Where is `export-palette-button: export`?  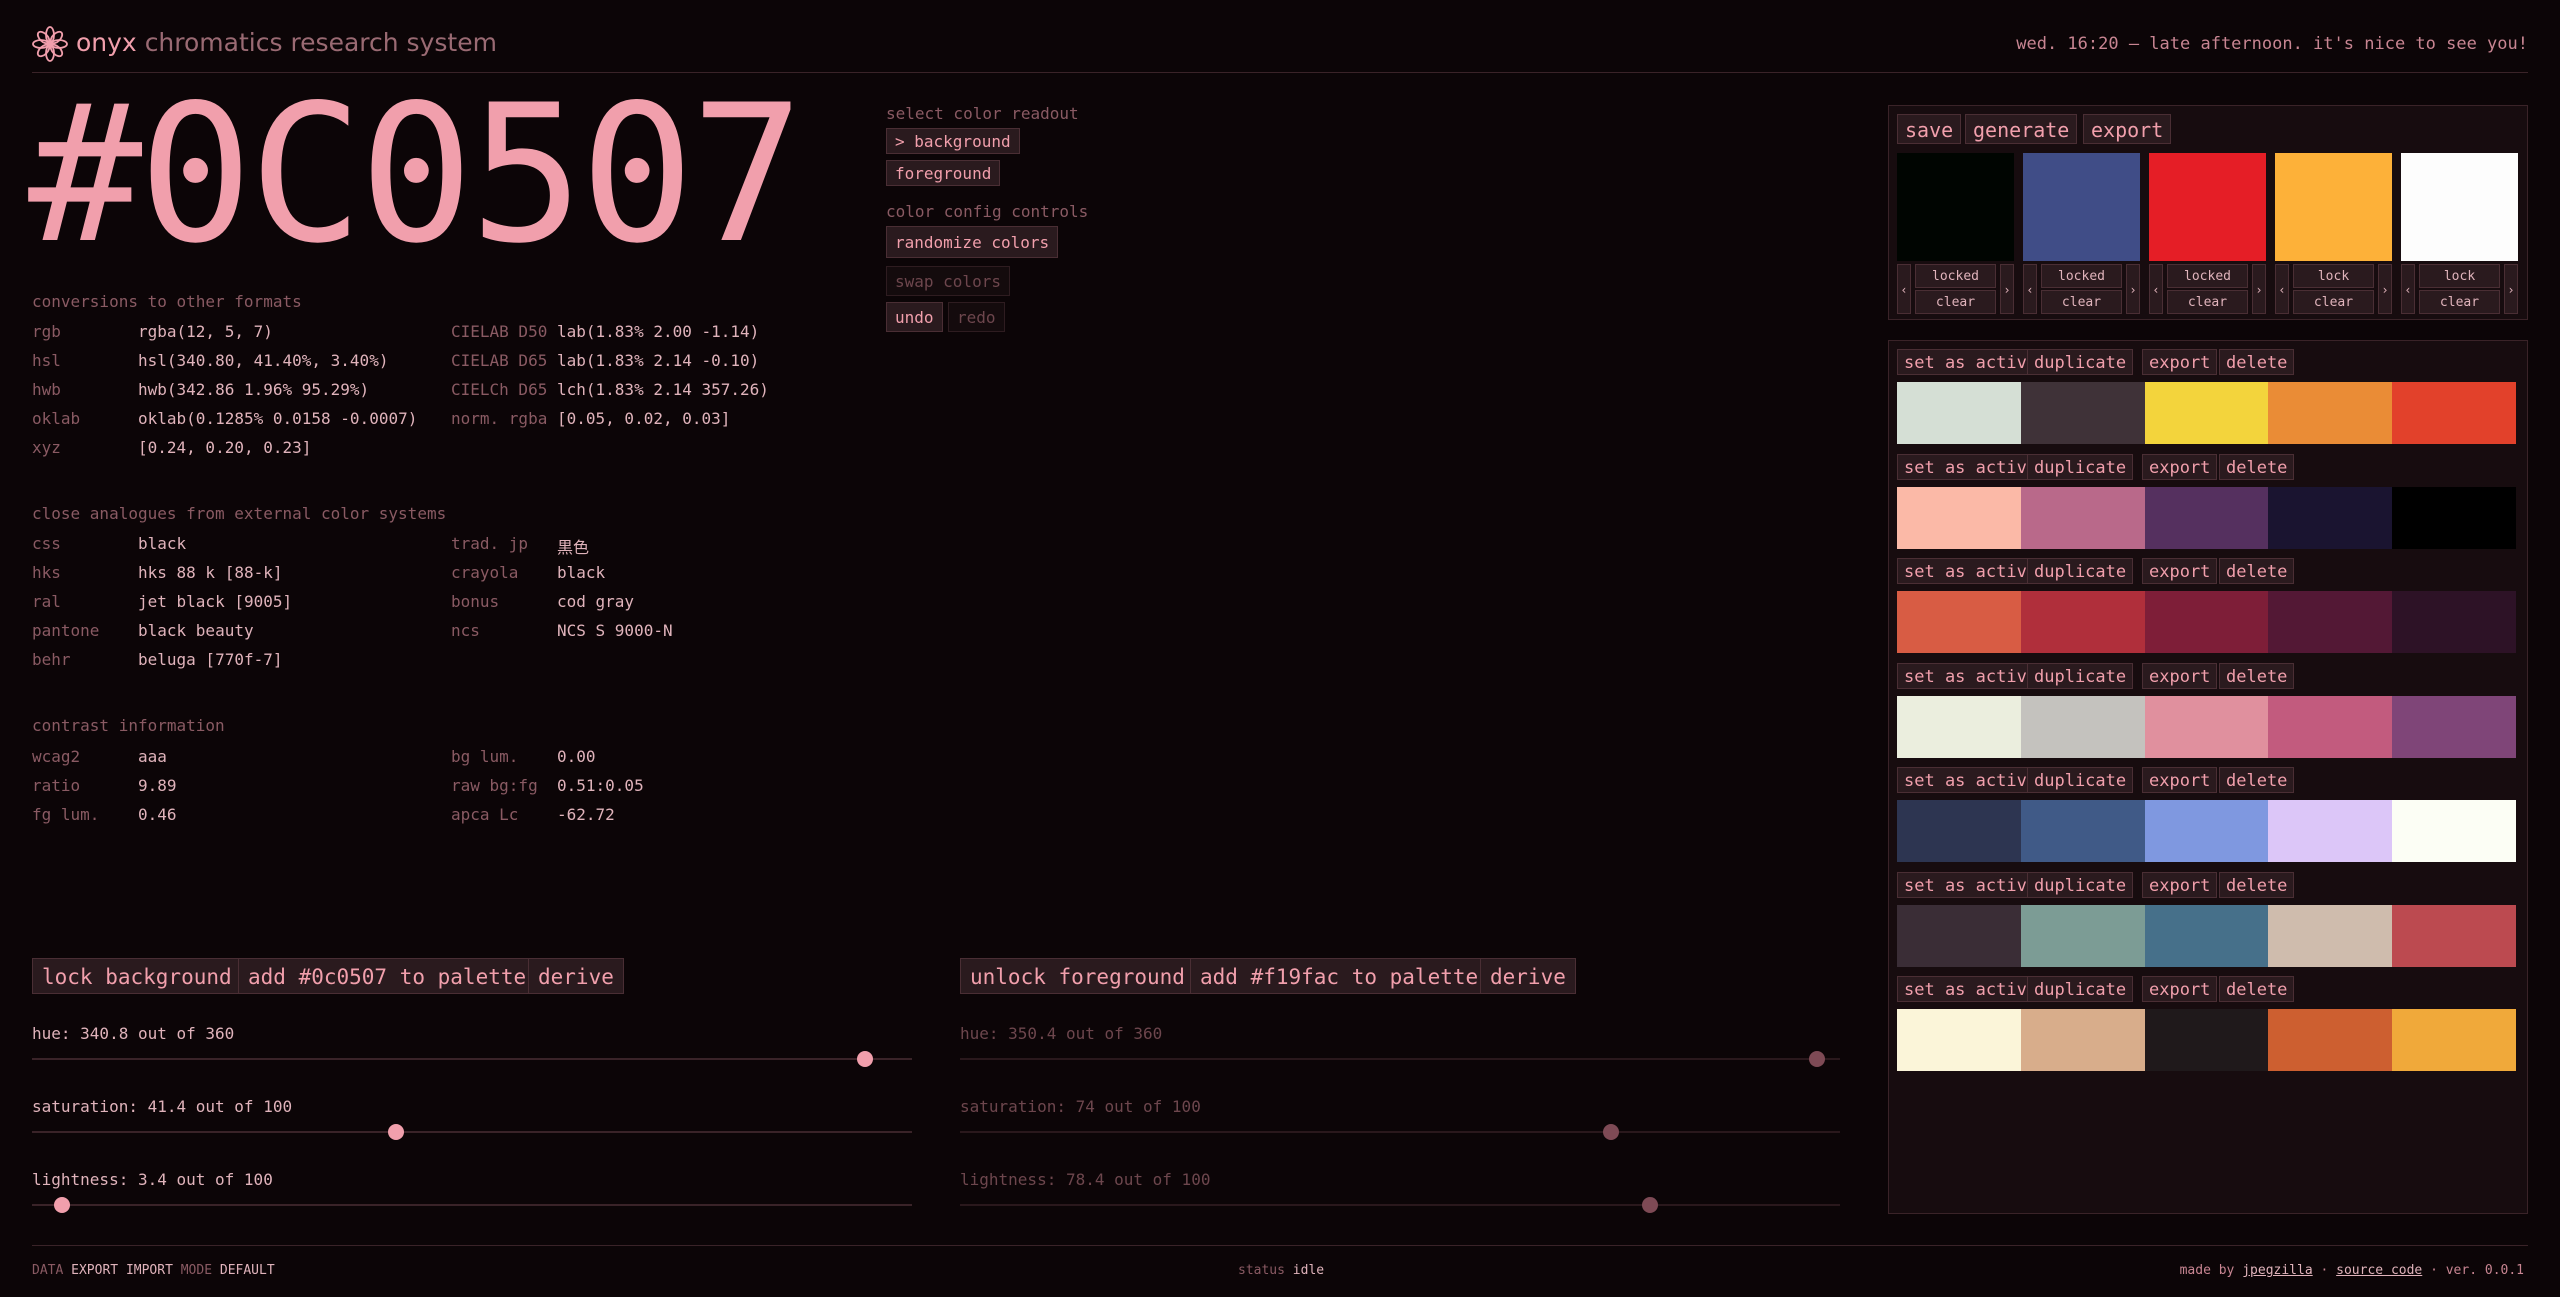 export-palette-button: export is located at coordinates (2127, 129).